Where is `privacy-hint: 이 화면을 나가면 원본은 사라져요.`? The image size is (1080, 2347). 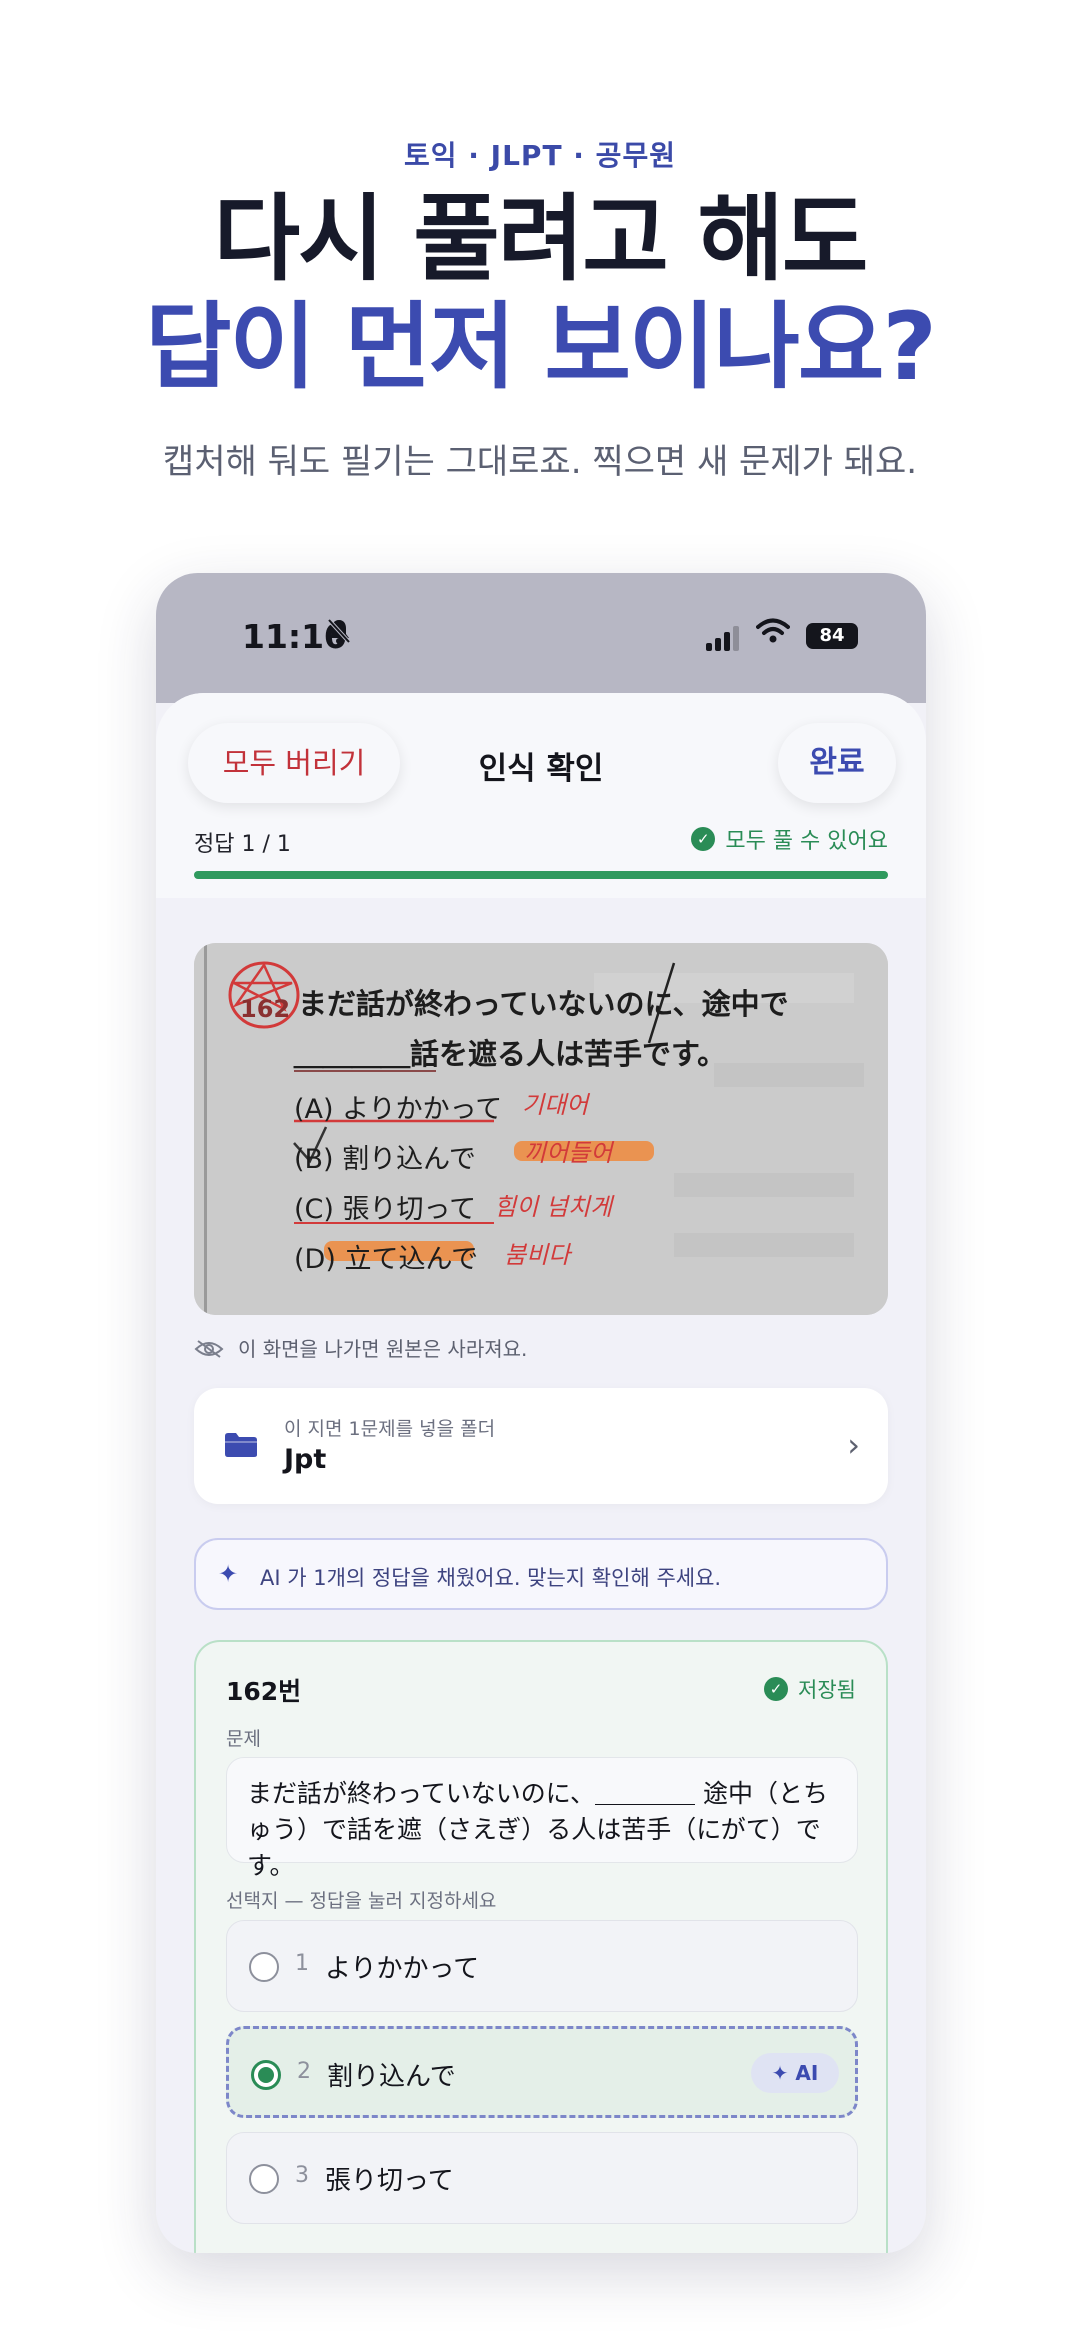 privacy-hint: 이 화면을 나가면 원본은 사라져요. is located at coordinates (360, 1347).